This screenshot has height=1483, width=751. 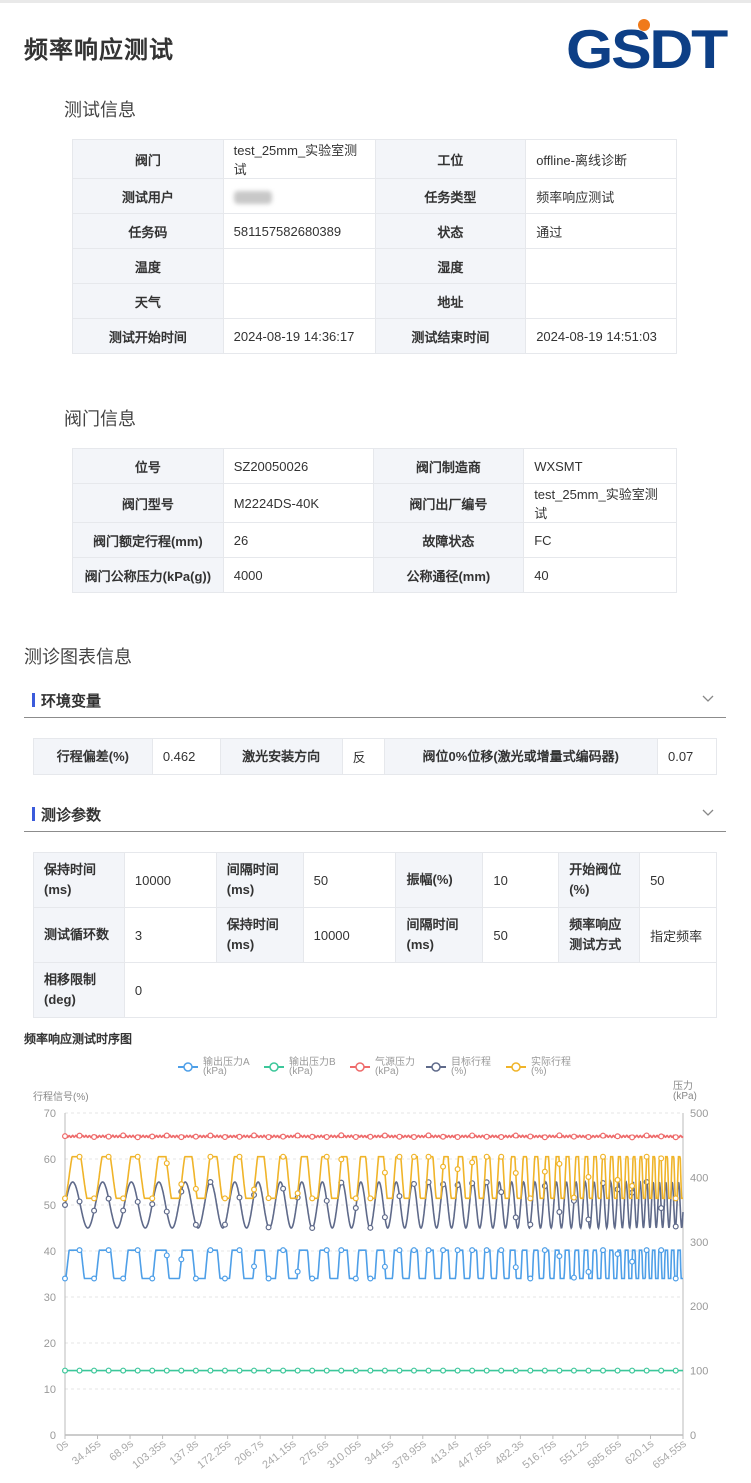 I want to click on field-value: 频率响应测试, so click(x=601, y=196).